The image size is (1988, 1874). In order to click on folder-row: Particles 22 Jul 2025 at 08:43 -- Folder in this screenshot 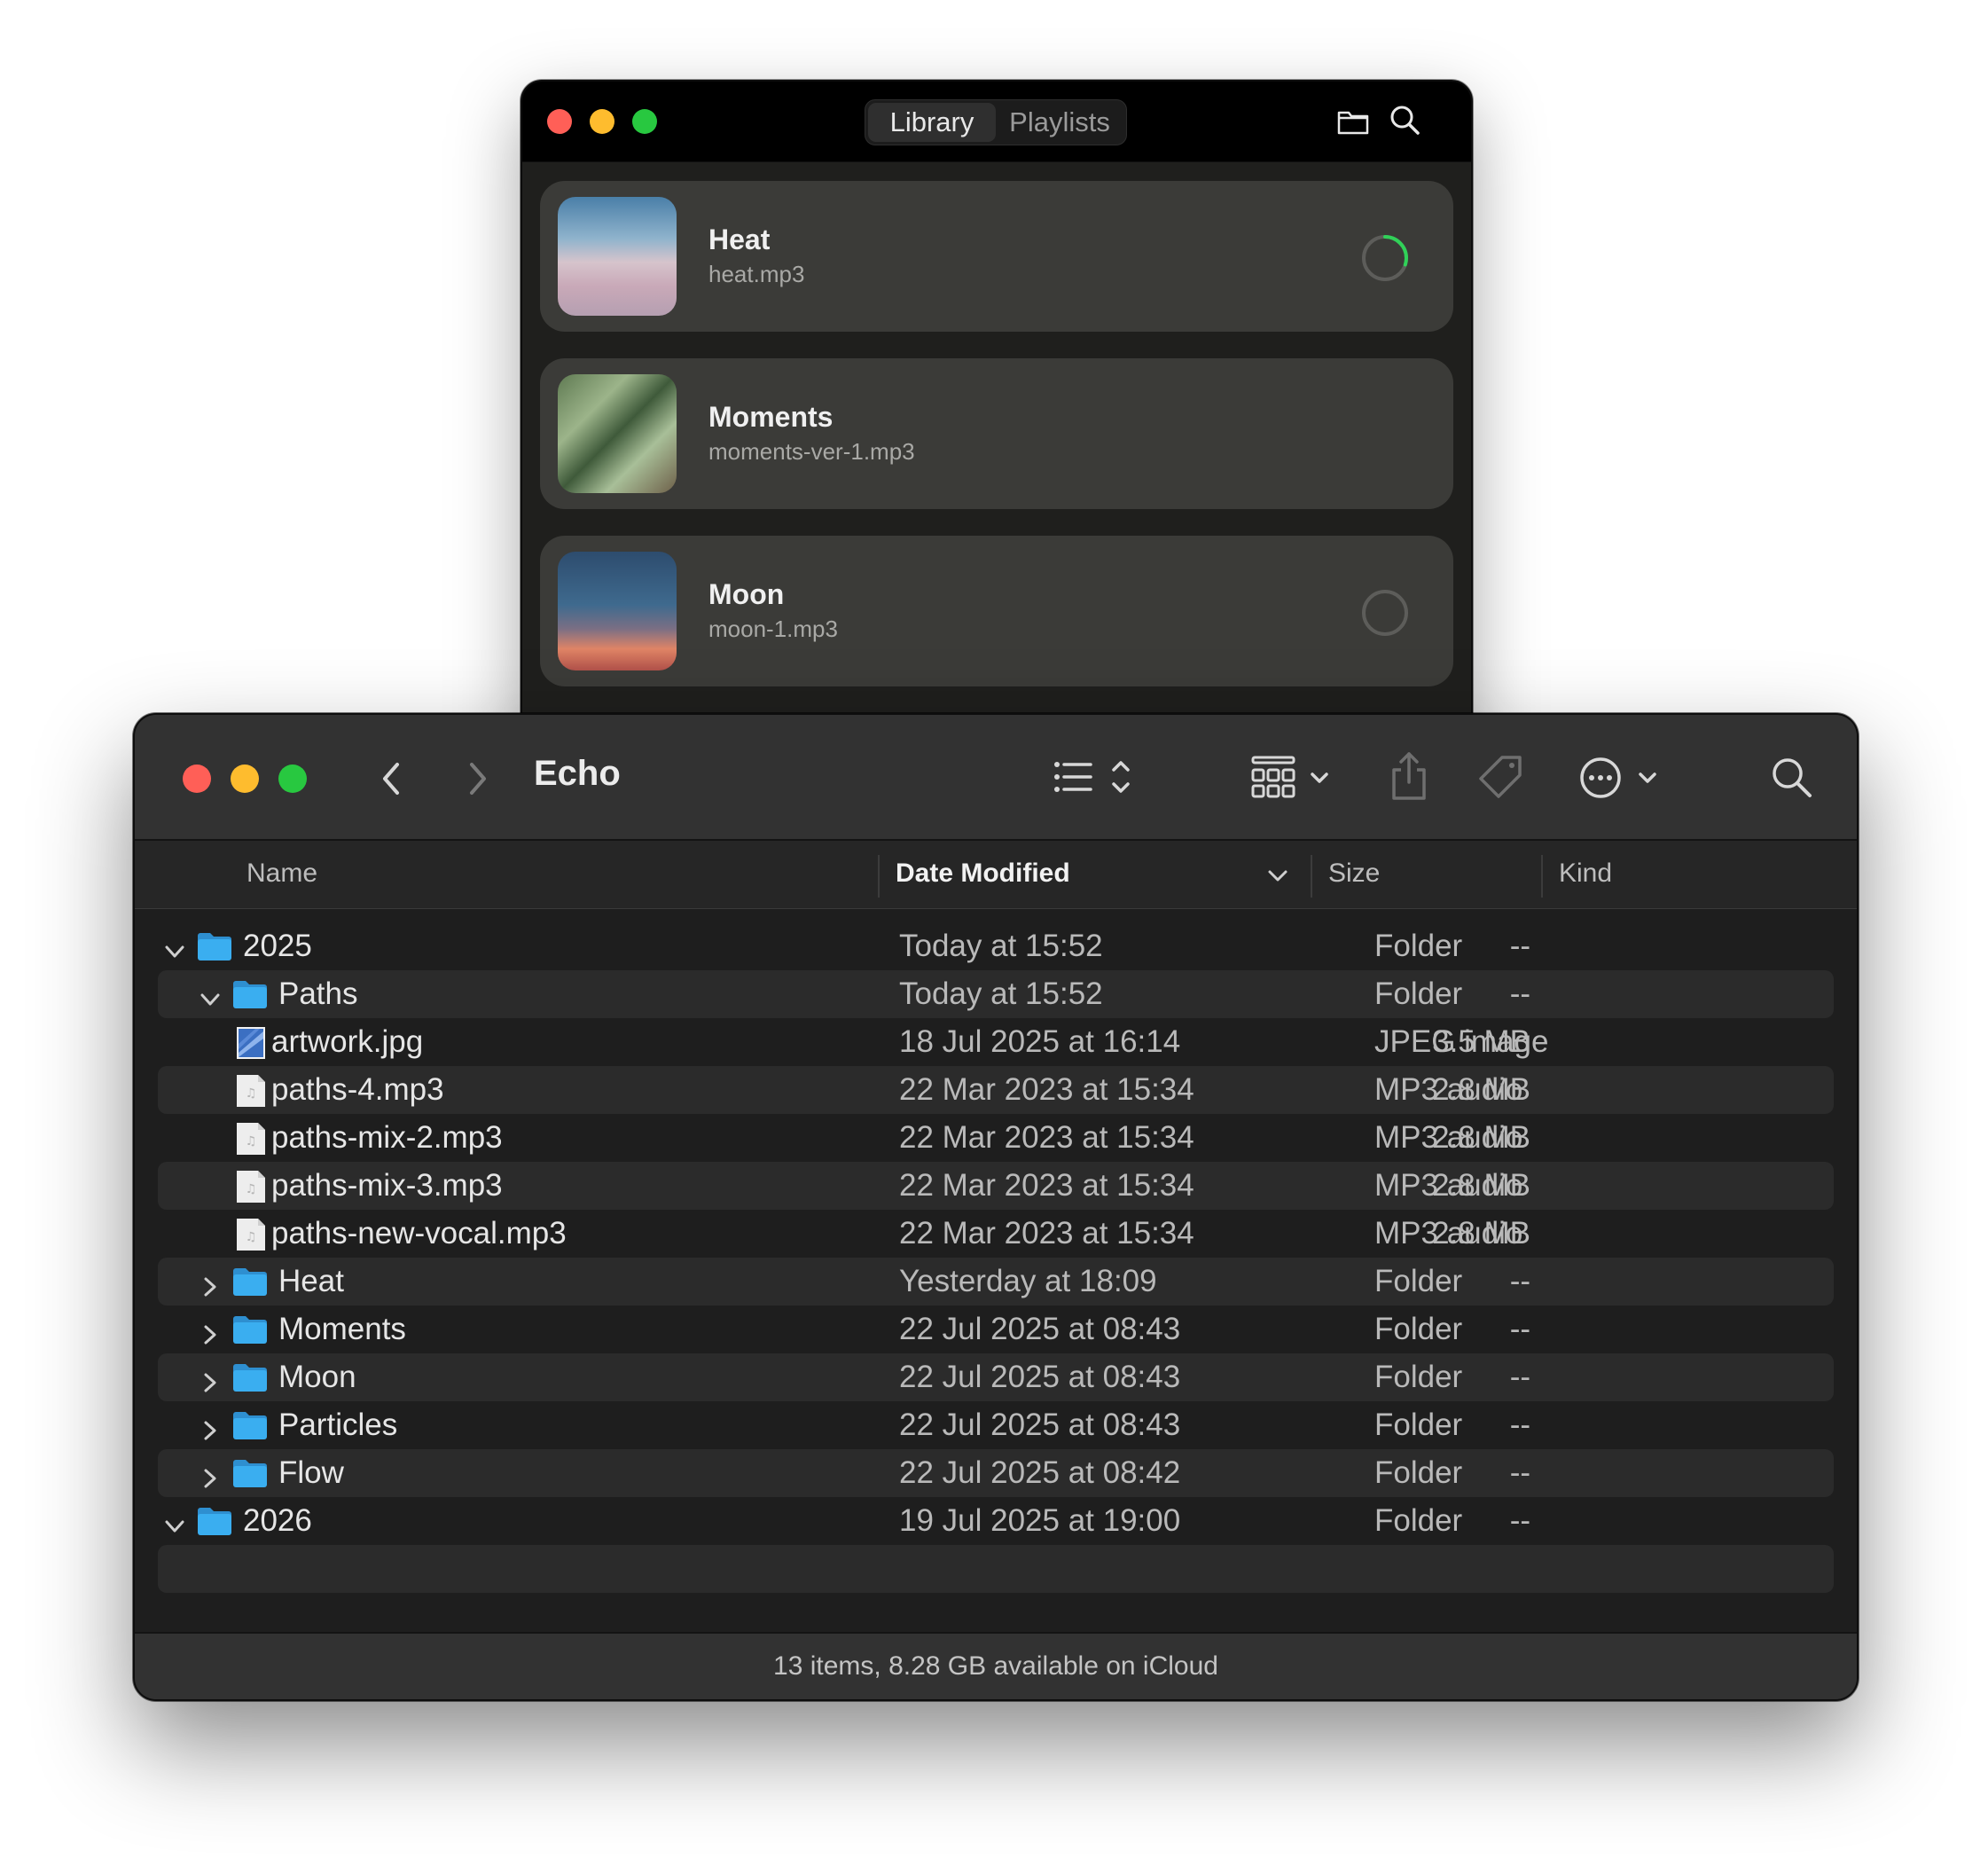, I will do `click(996, 1425)`.